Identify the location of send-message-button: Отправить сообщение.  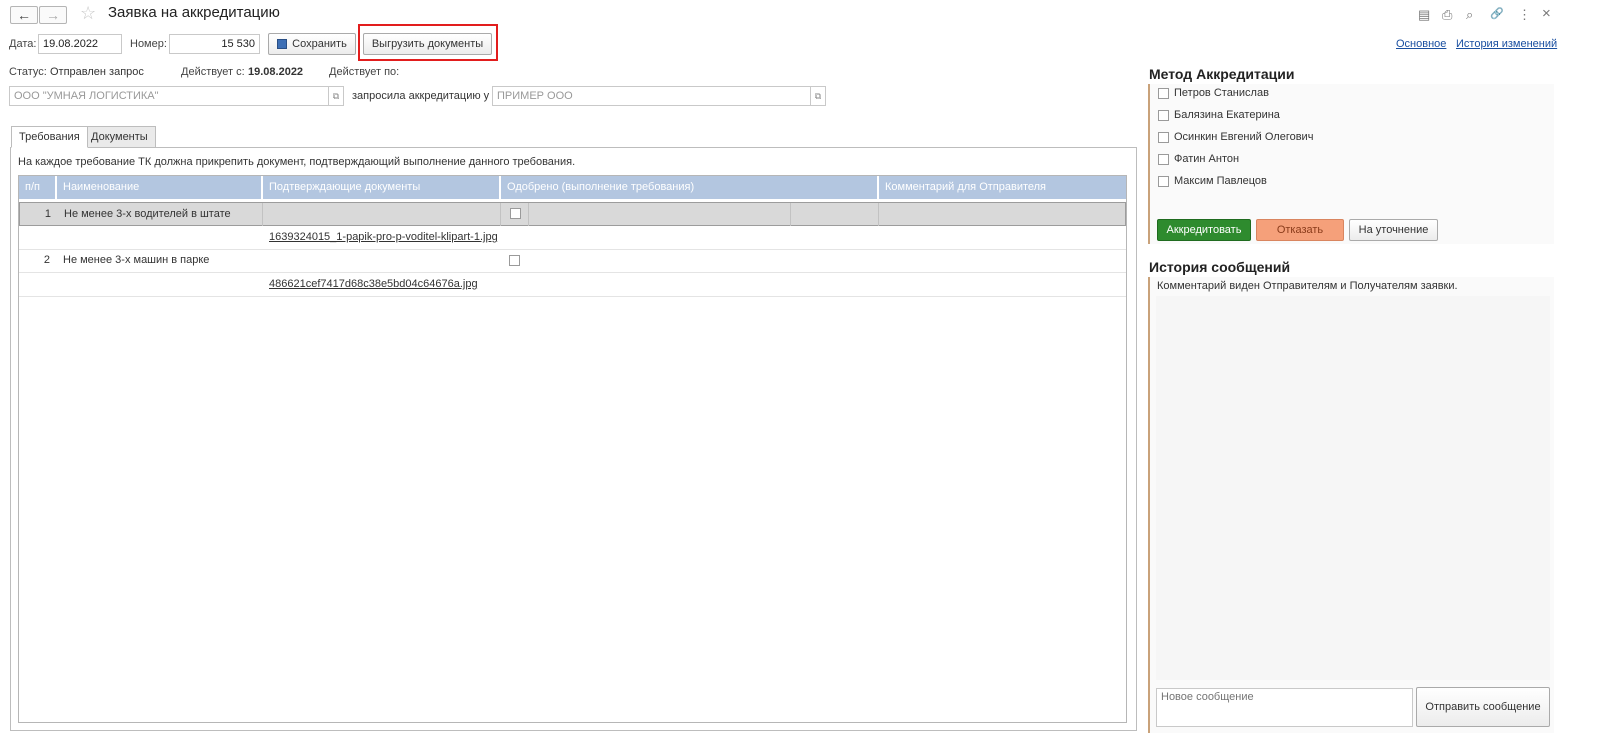
(1483, 707).